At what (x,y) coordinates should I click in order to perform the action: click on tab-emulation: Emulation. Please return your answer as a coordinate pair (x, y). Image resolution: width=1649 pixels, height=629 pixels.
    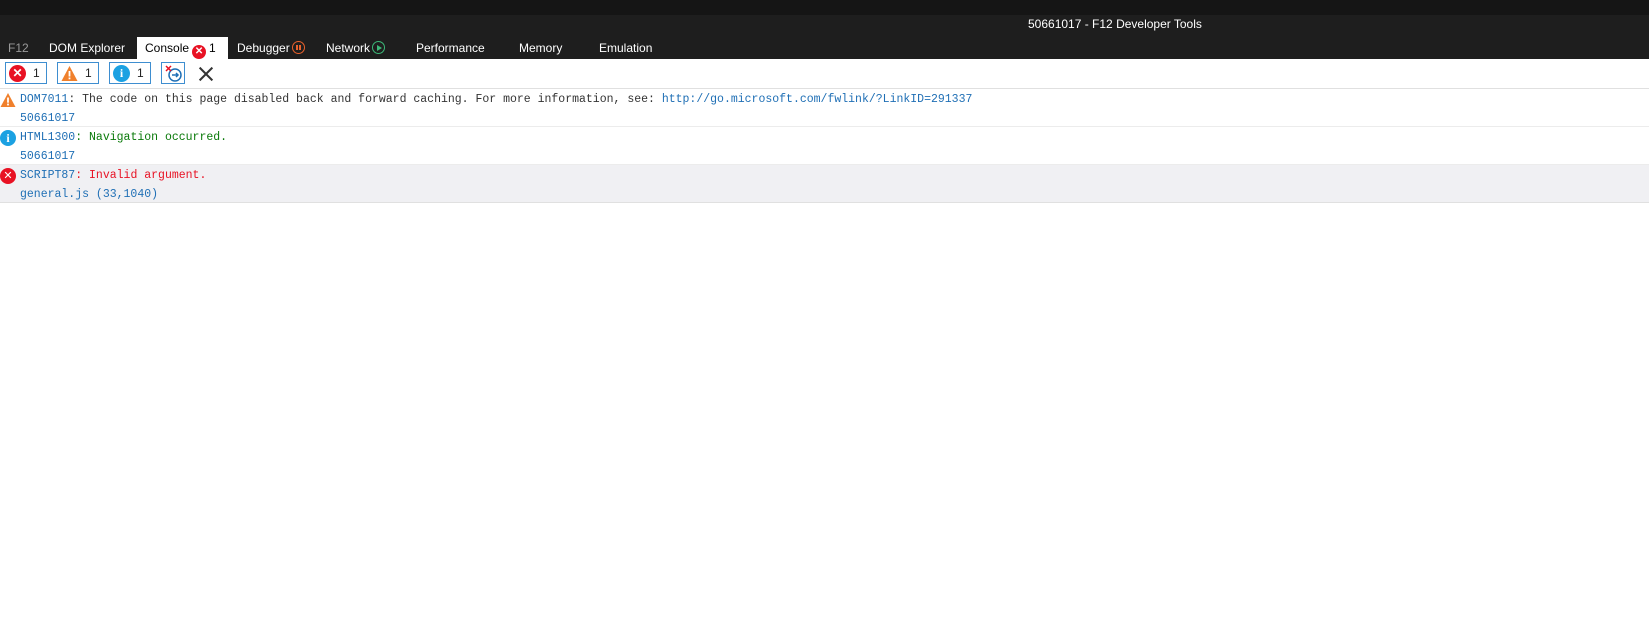
    Looking at the image, I should click on (621, 48).